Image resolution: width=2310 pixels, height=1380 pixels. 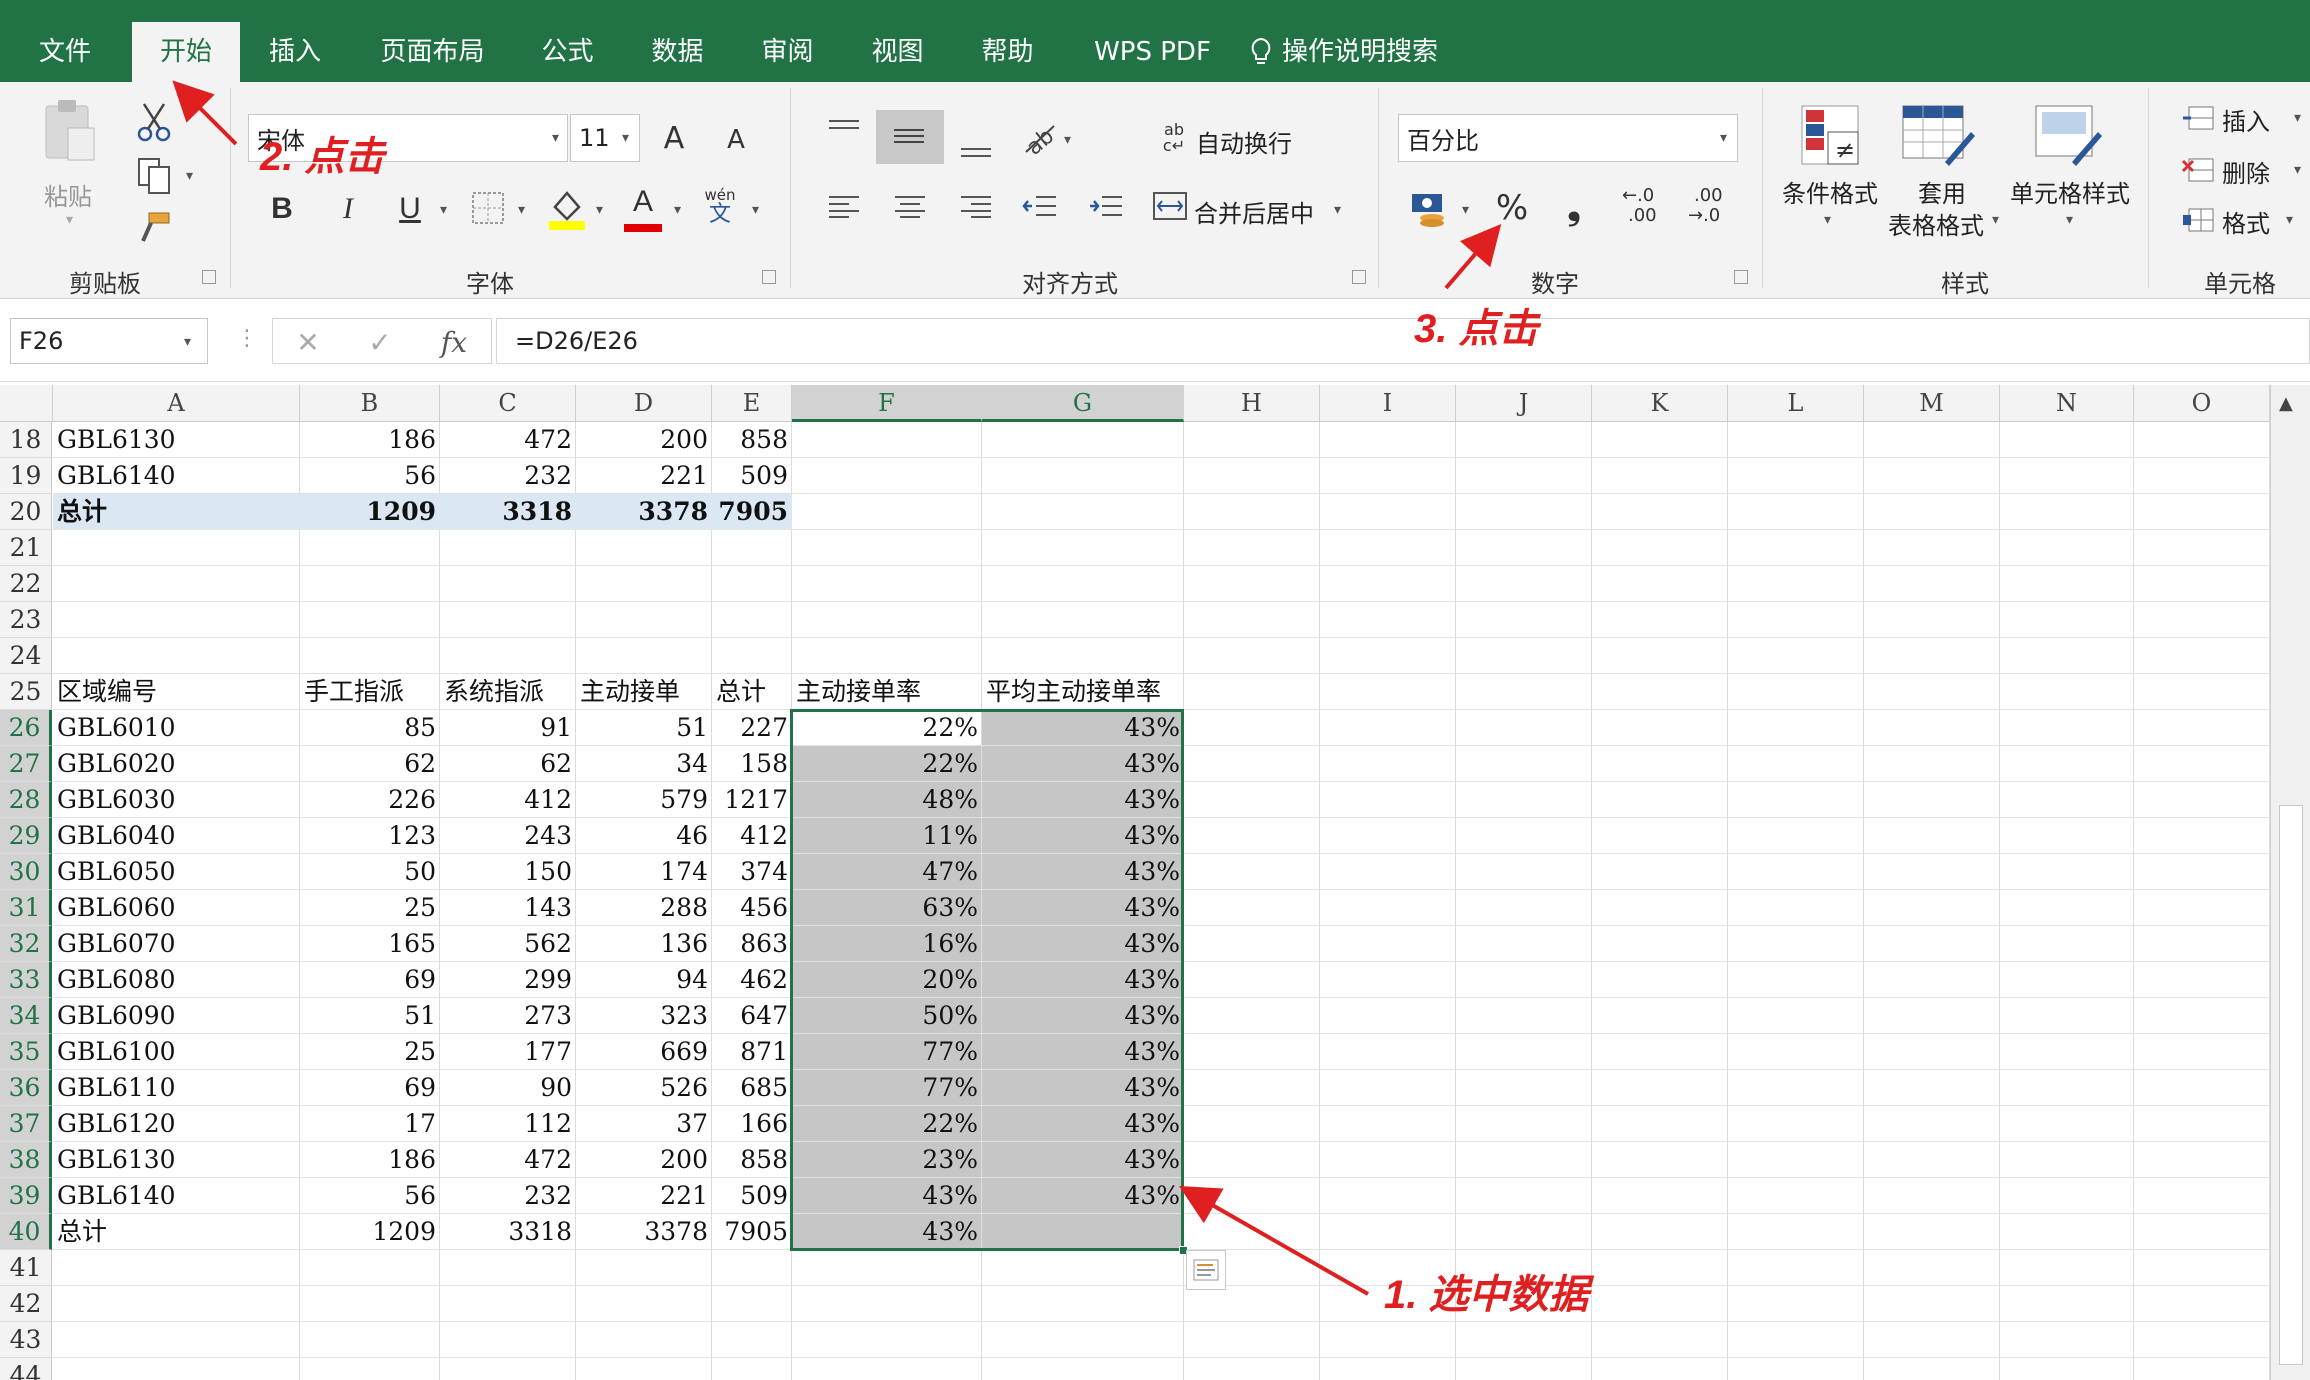 What do you see at coordinates (1476, 329) in the screenshot?
I see `annotation-step3: 3. 点击` at bounding box center [1476, 329].